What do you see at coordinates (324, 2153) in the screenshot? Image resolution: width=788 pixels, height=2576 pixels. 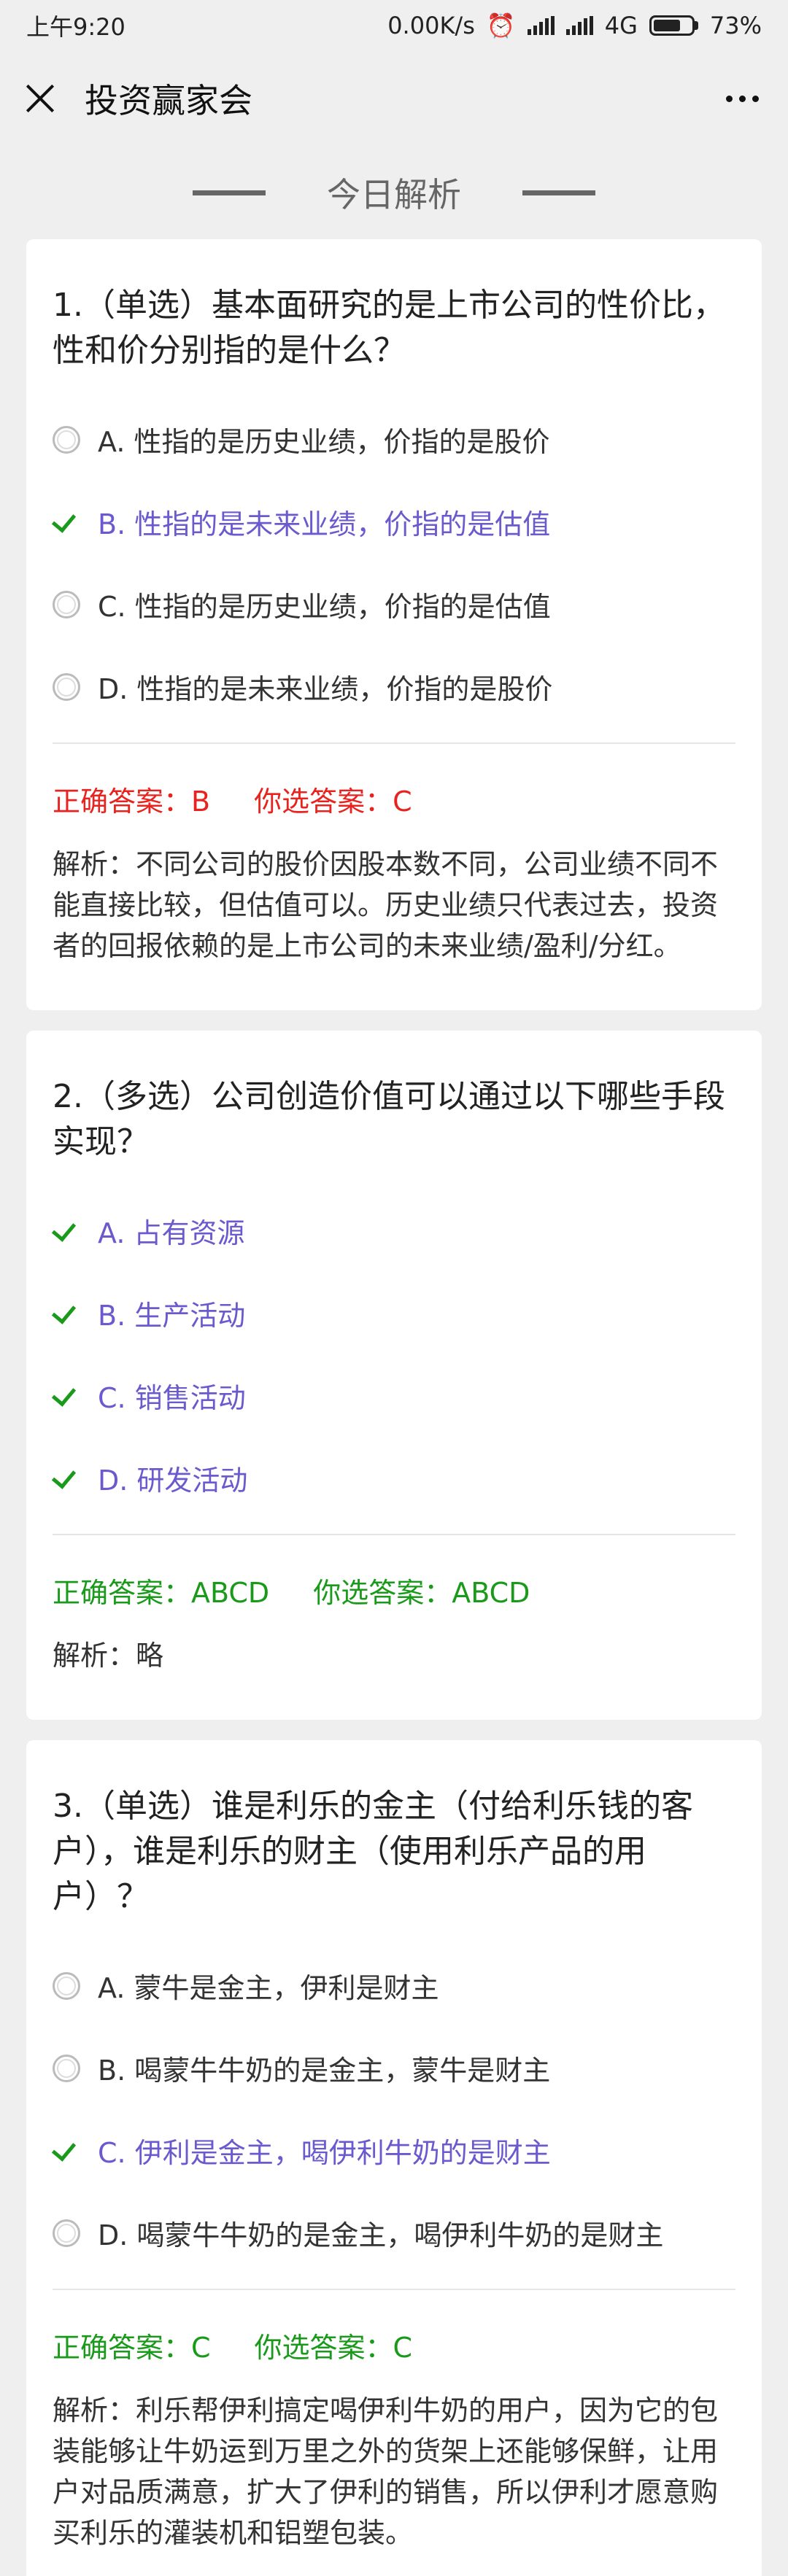 I see `option-label: C. 伊利是金主，喝伊利牛奶的是财主` at bounding box center [324, 2153].